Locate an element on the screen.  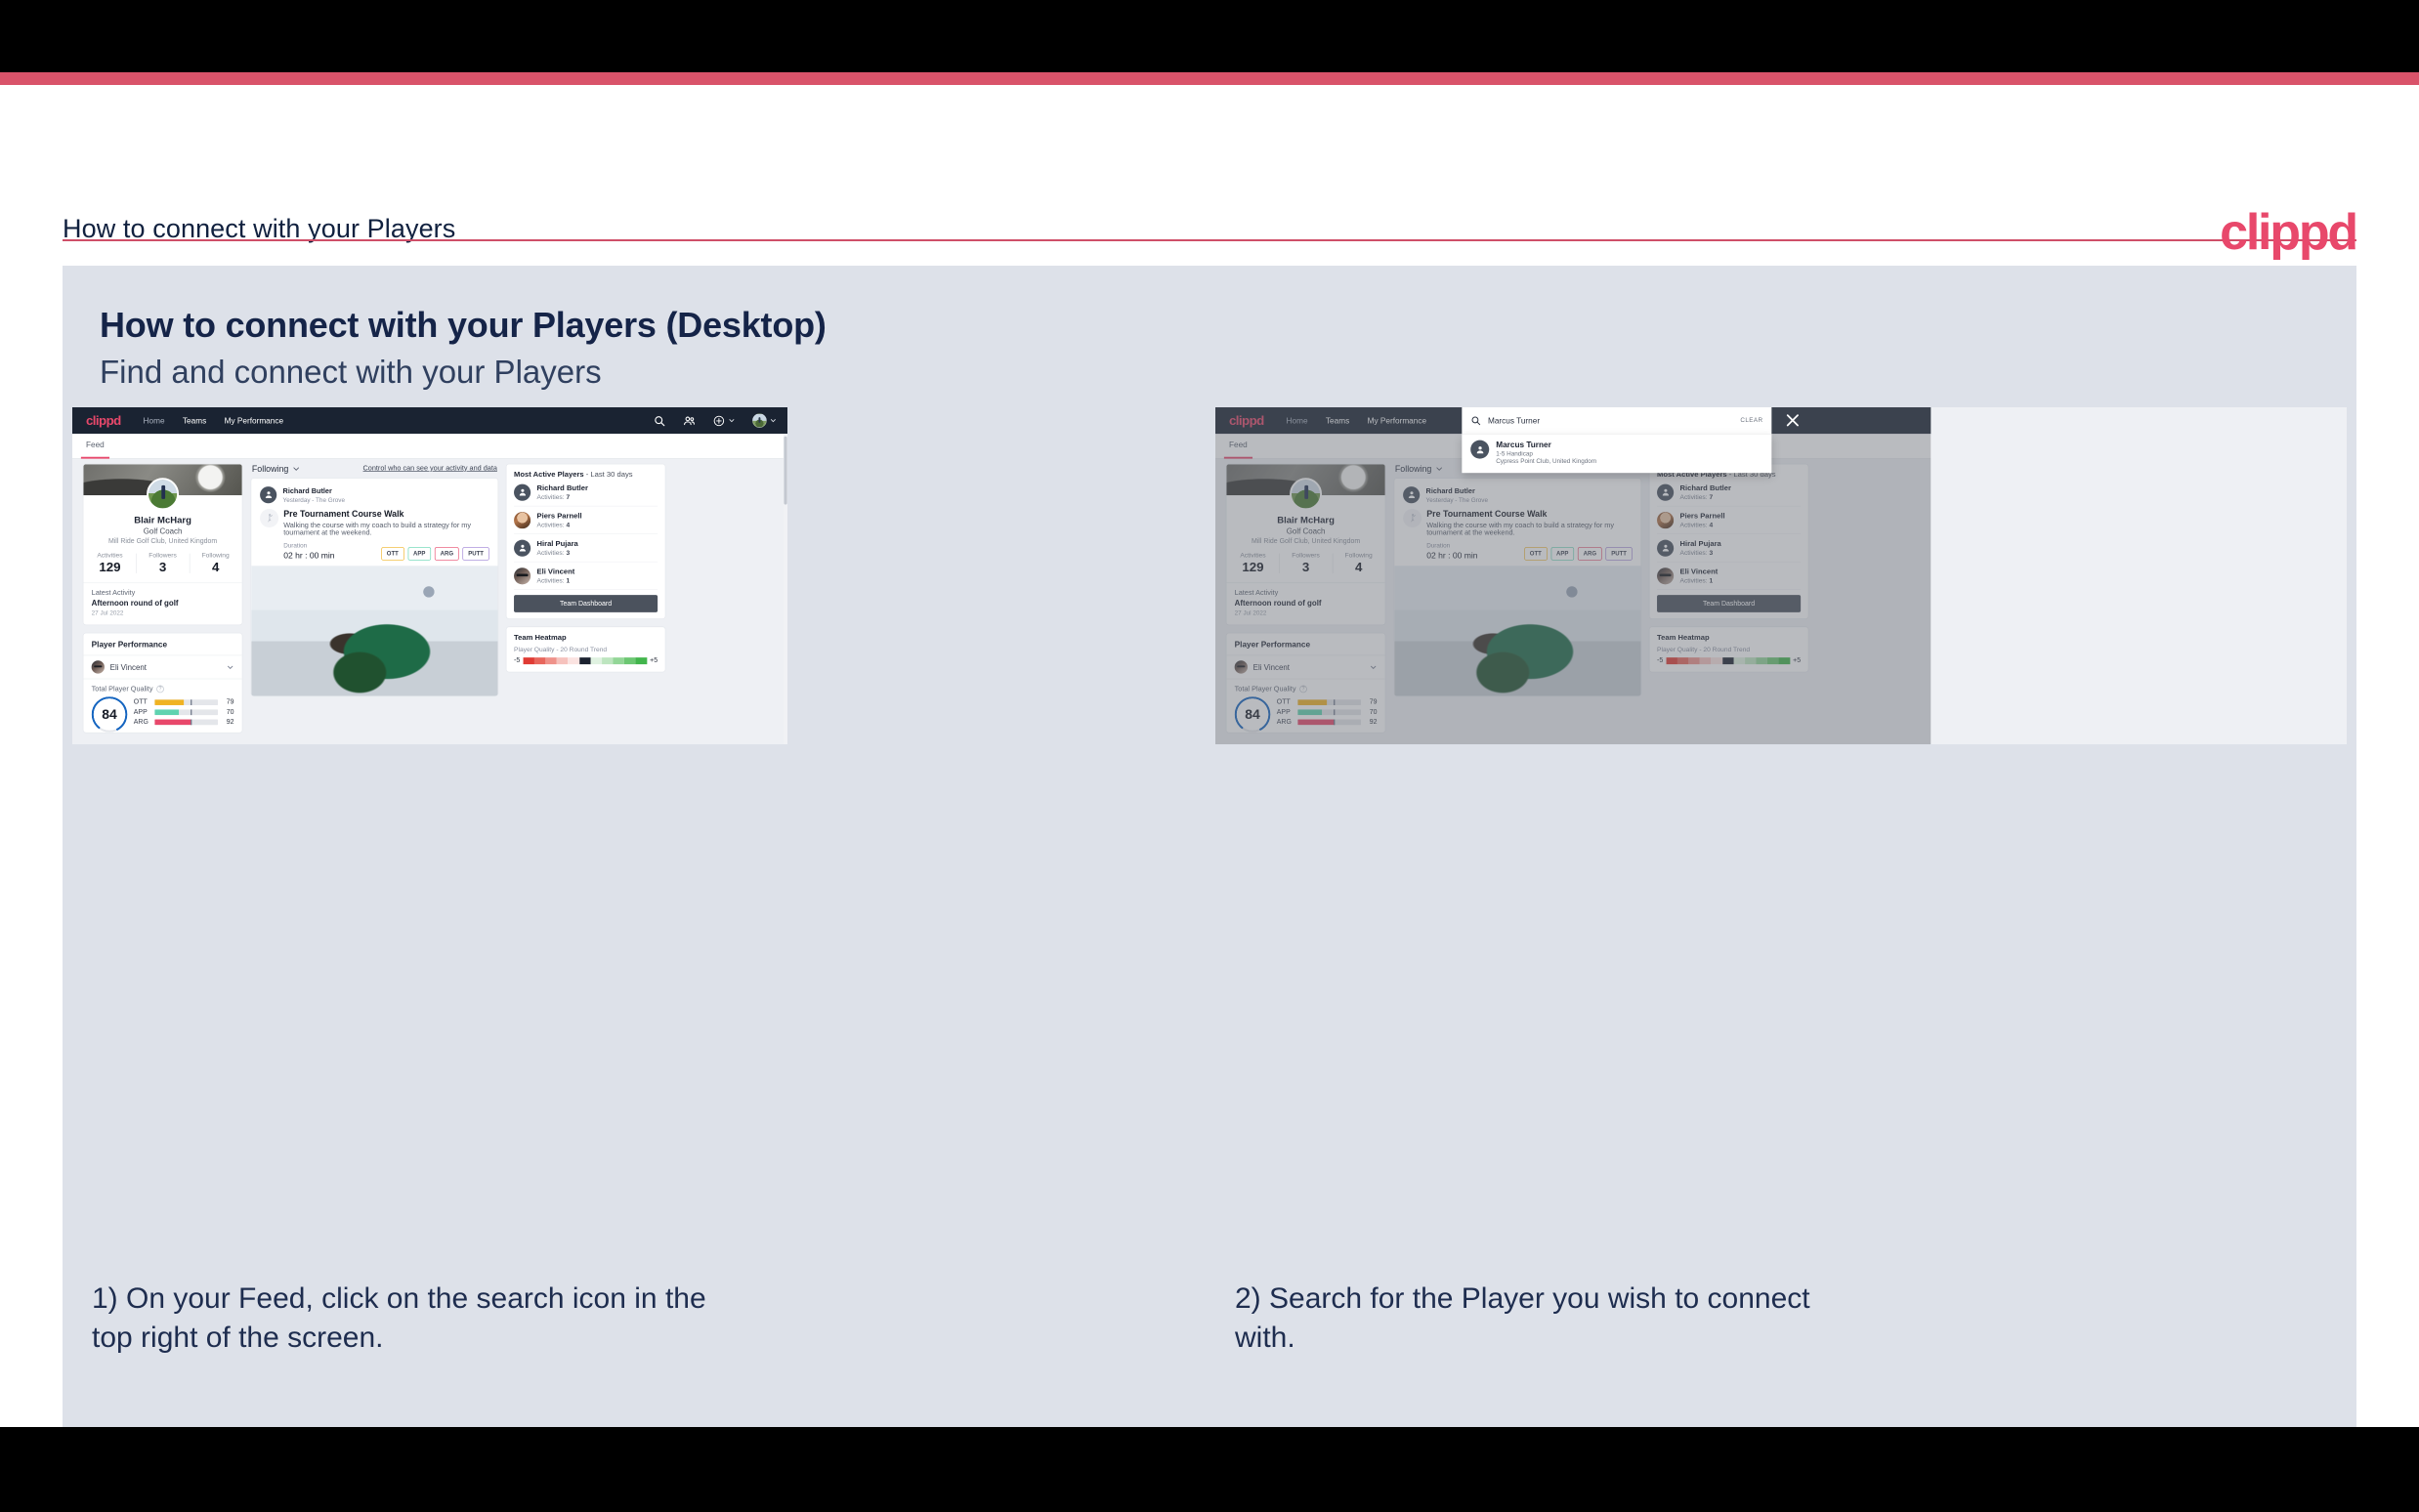
team-heatmap-subtitle: Player Quality - 20 Round Trend is located at coordinates (561, 649).